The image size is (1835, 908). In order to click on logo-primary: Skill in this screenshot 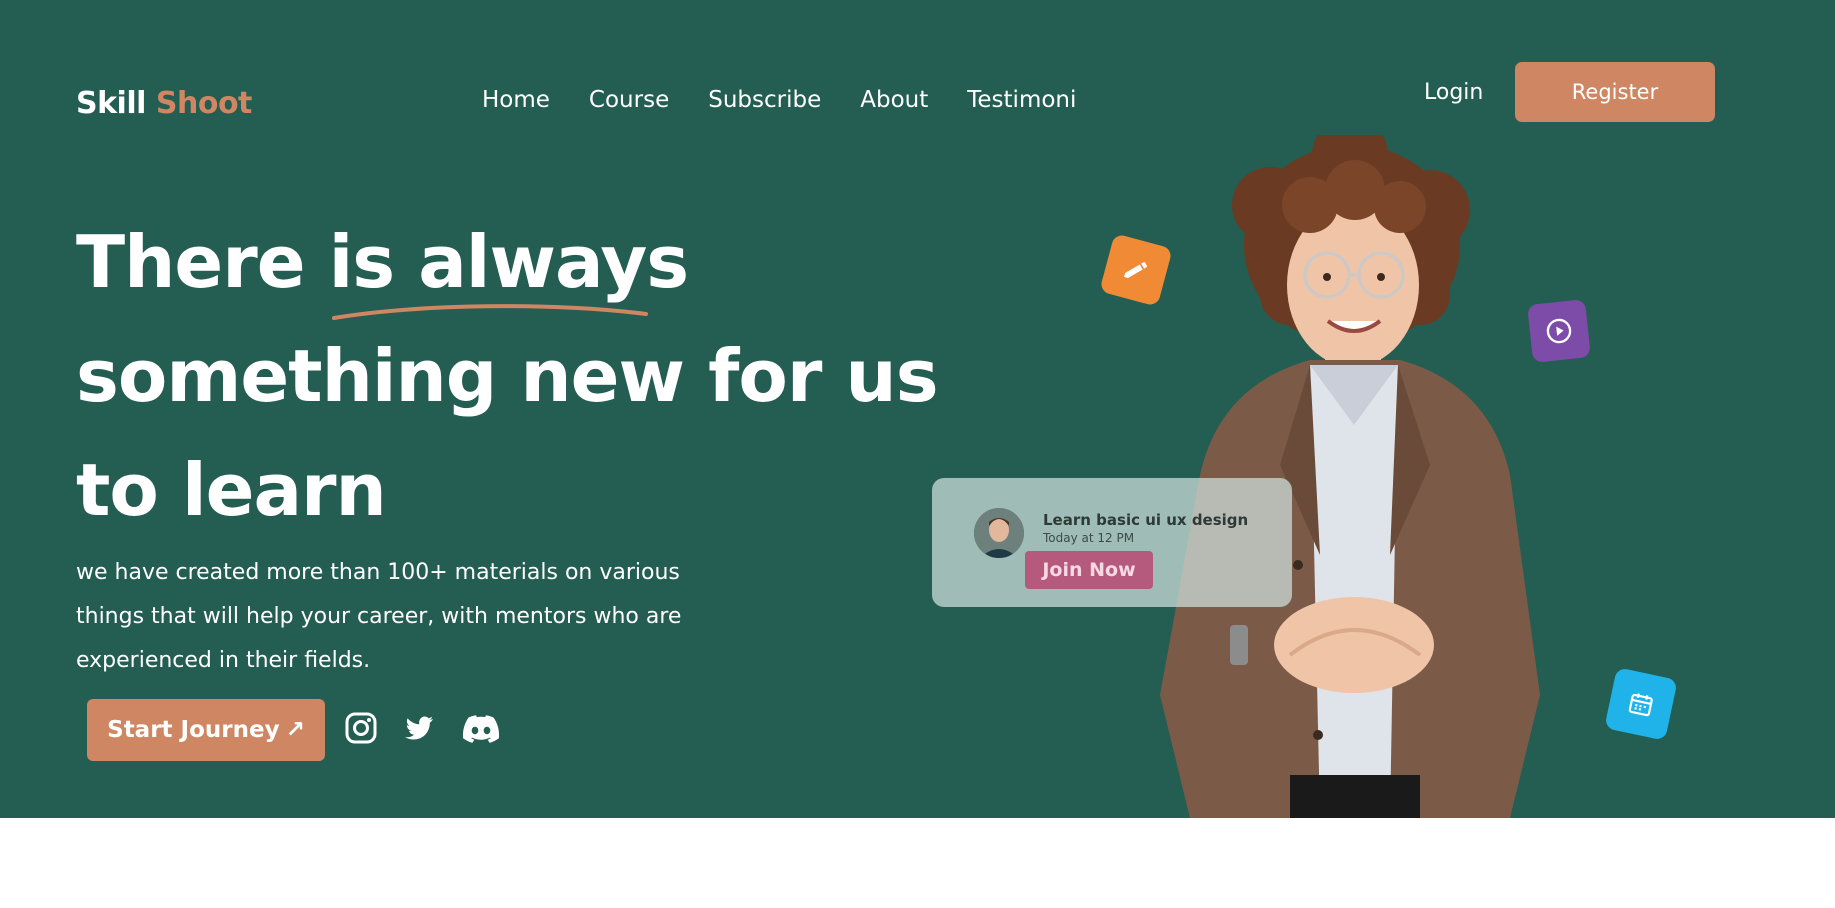, I will do `click(111, 103)`.